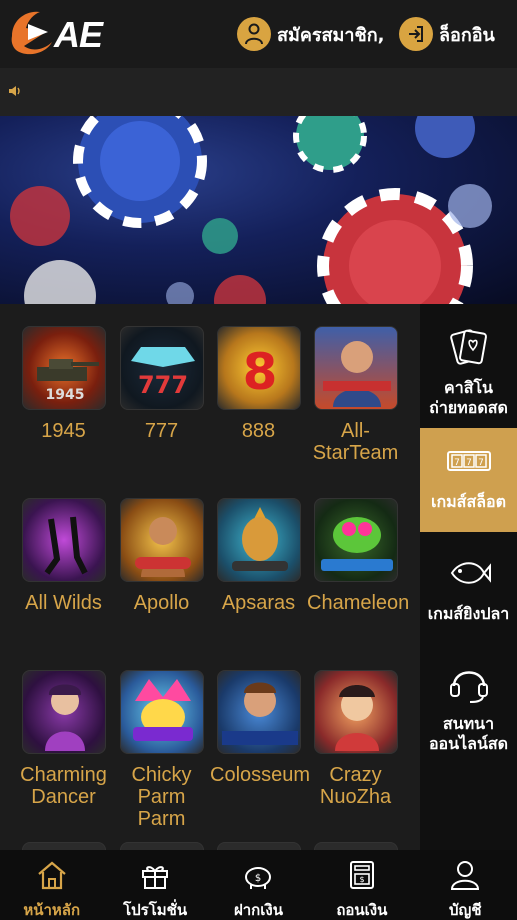 The width and height of the screenshot is (517, 920). What do you see at coordinates (258, 603) in the screenshot?
I see `game-name: Apsaras` at bounding box center [258, 603].